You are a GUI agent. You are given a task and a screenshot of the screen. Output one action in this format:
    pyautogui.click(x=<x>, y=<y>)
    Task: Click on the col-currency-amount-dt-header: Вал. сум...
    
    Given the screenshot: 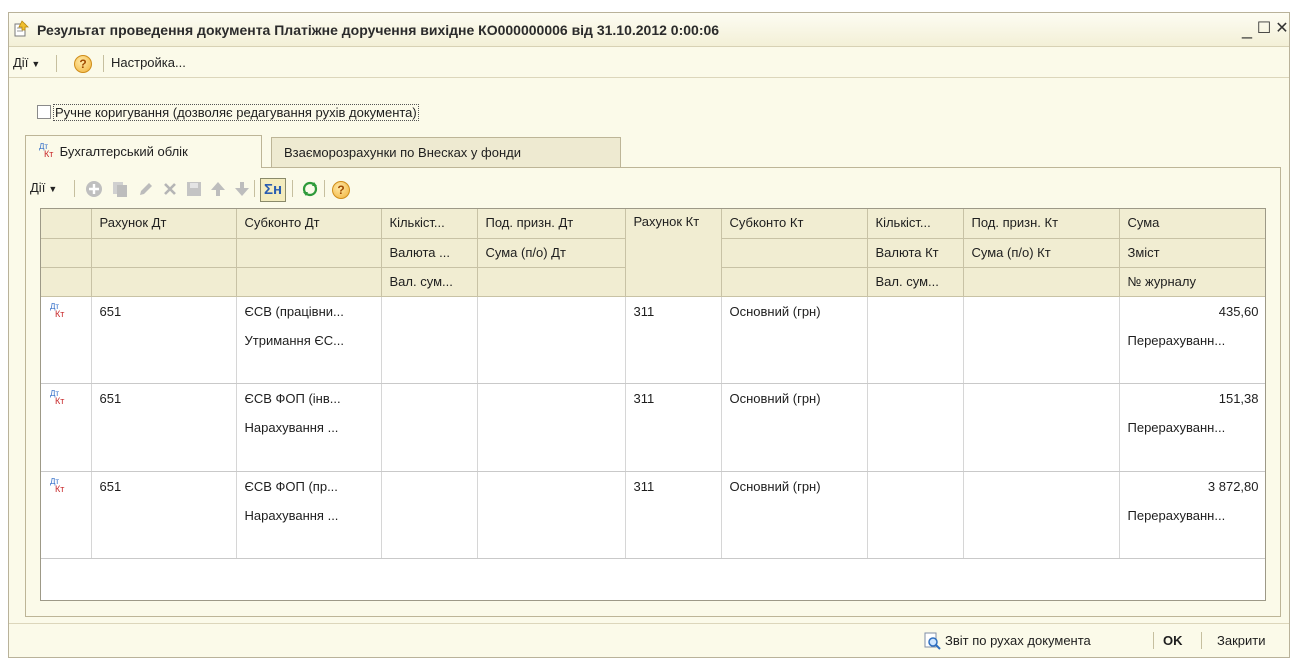 What is the action you would take?
    pyautogui.click(x=429, y=282)
    